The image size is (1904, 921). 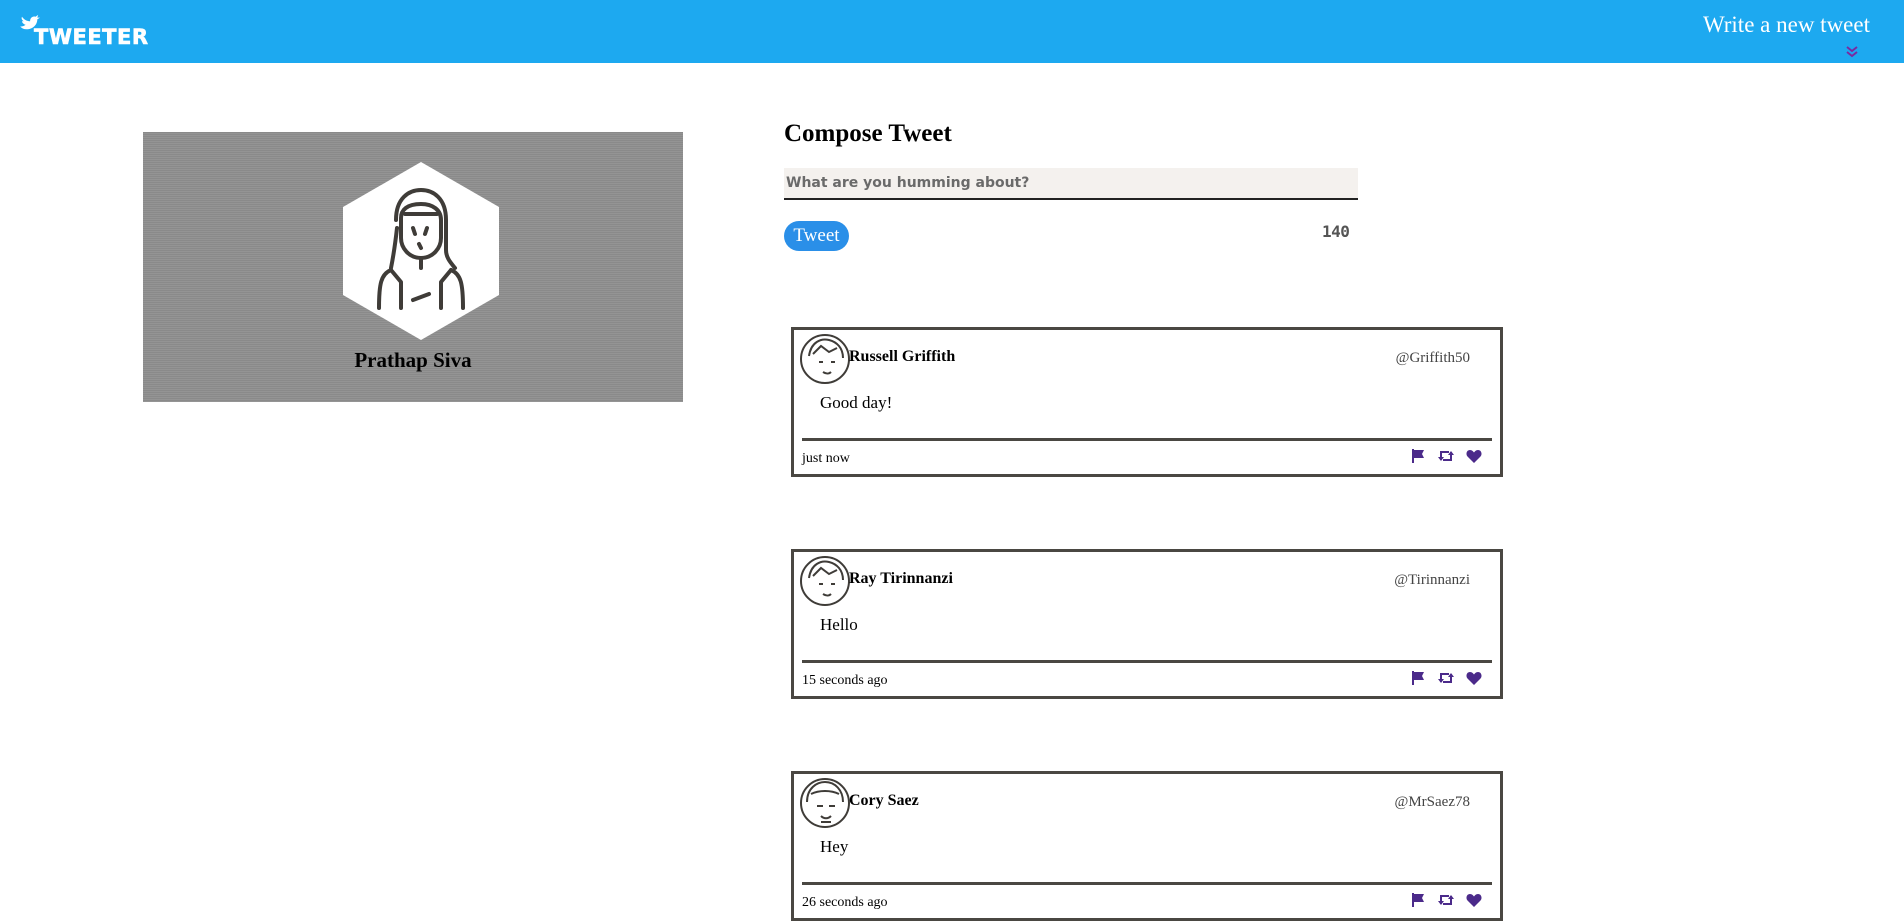 What do you see at coordinates (1432, 358) in the screenshot?
I see `tweet-author-handle: @Griffith50` at bounding box center [1432, 358].